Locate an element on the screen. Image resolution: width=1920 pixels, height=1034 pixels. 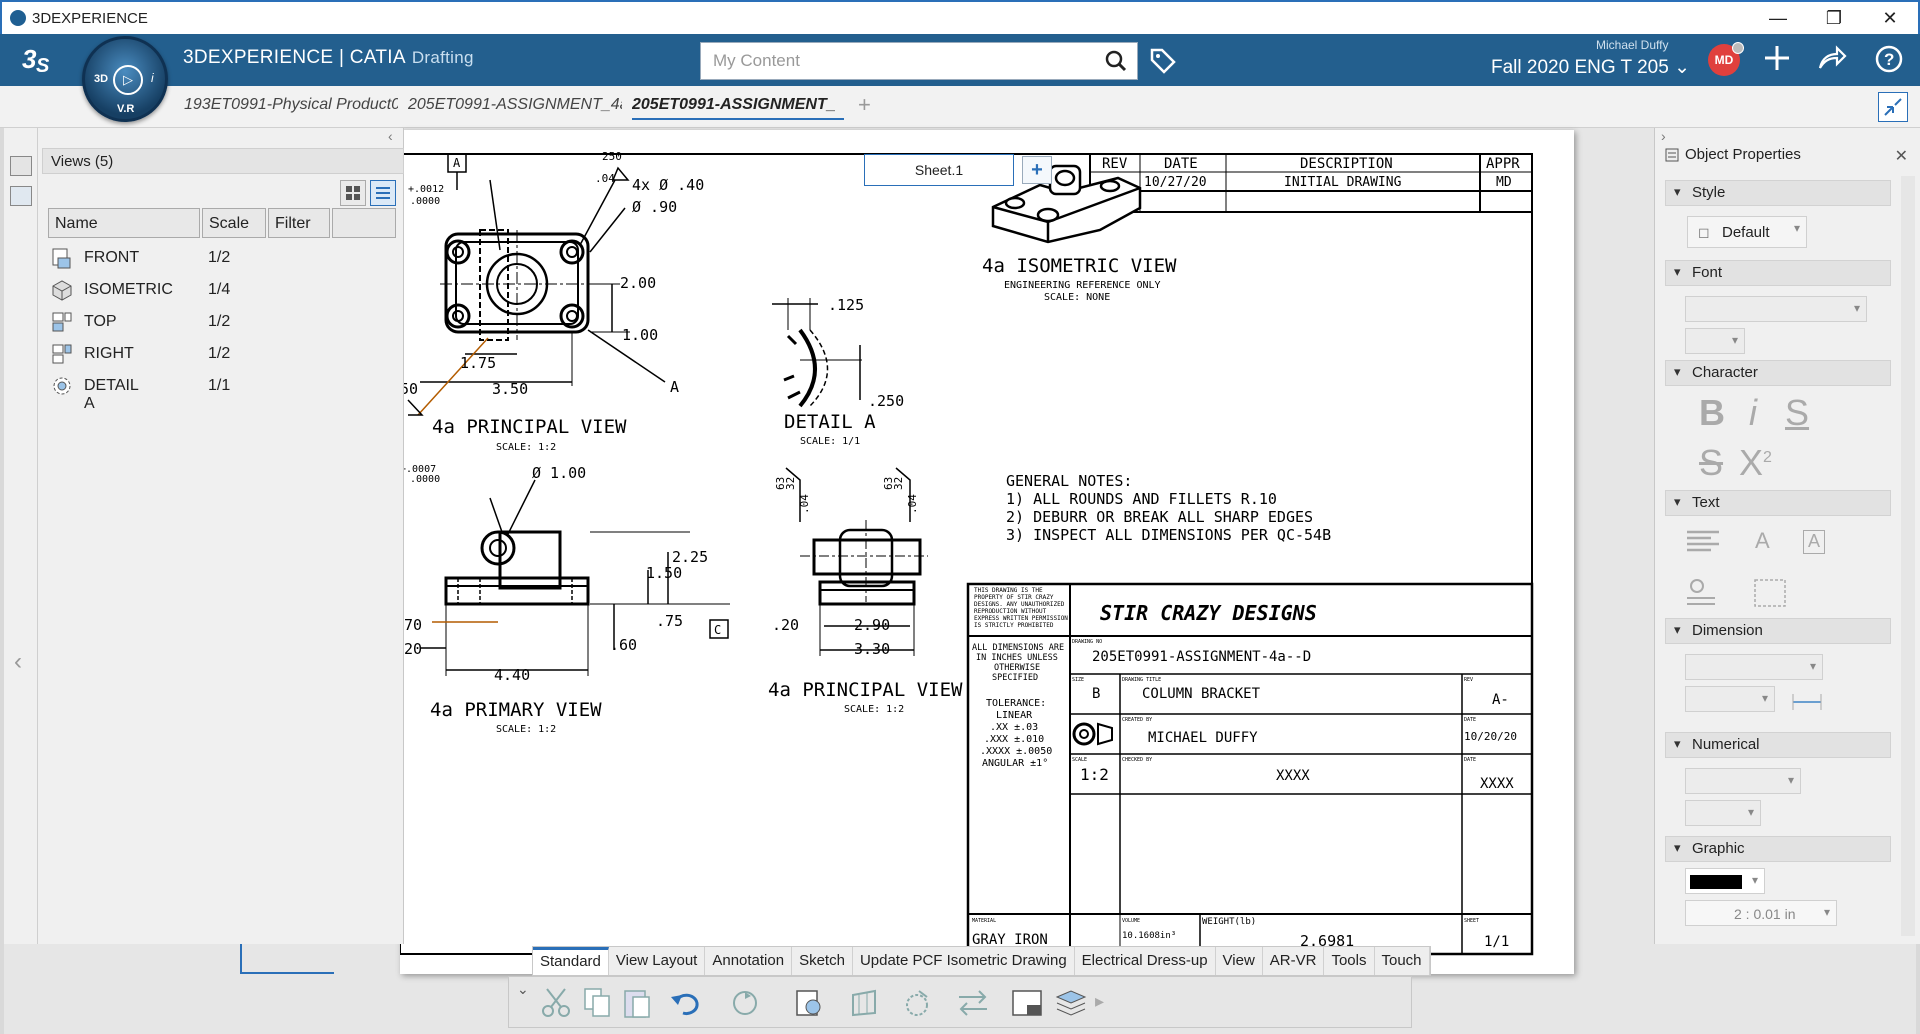
drawing-no: 205ET0991-ASSIGNMENT-4a--D is located at coordinates (1201, 657).